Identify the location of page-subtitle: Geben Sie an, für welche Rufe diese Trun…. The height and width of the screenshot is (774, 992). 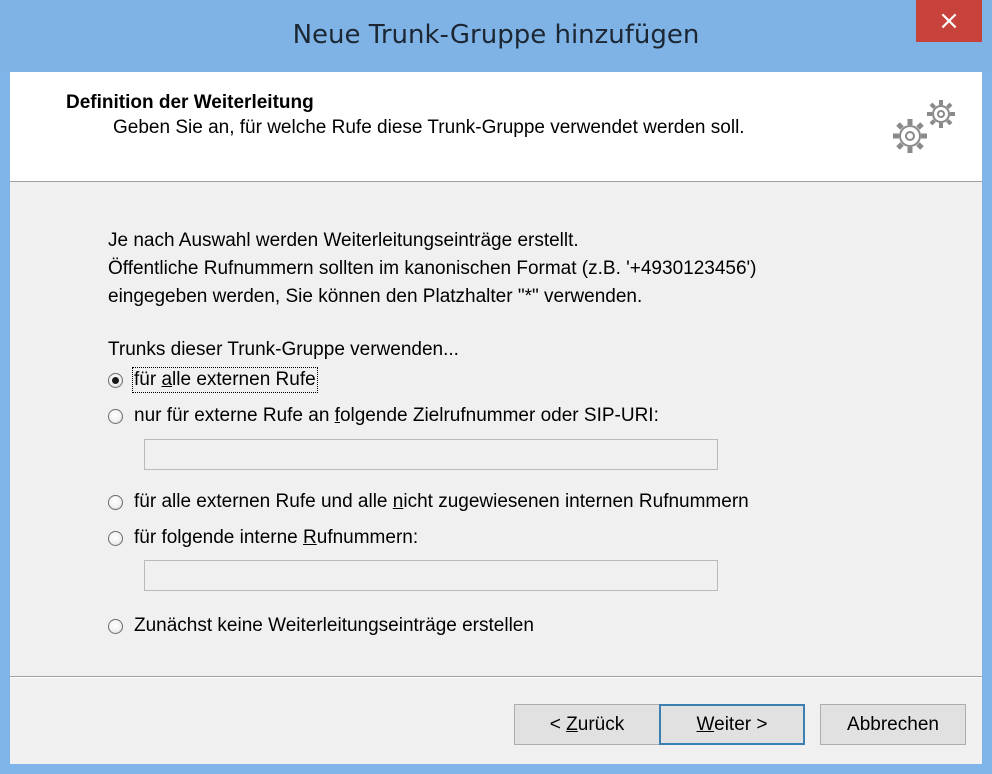
(429, 127).